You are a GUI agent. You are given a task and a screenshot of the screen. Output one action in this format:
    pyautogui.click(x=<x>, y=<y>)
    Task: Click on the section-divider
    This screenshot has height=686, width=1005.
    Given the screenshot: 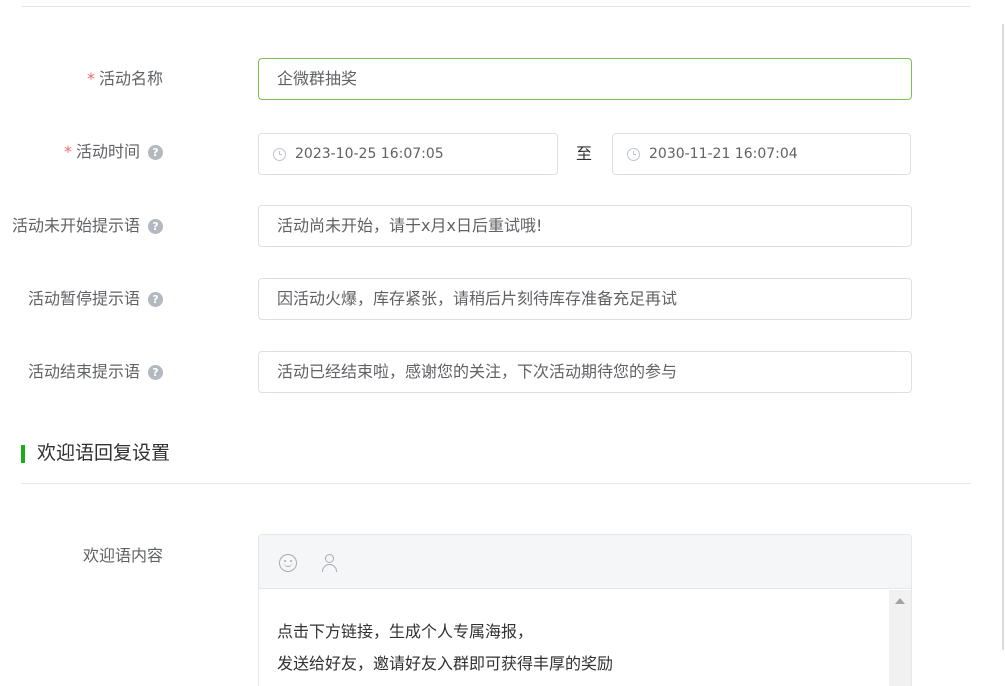 What is the action you would take?
    pyautogui.click(x=496, y=483)
    